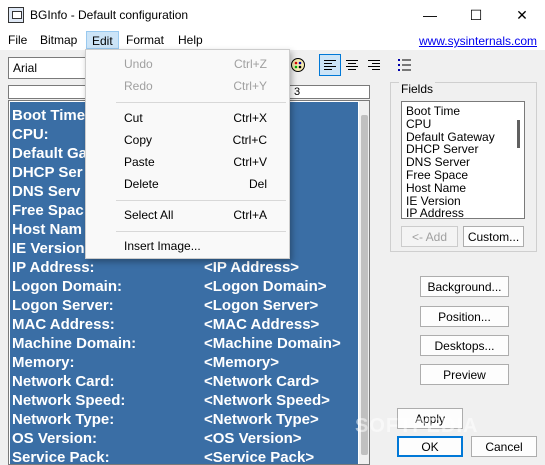 The image size is (545, 465). I want to click on menu-item-shortcut: Ctrl+Y, so click(250, 86).